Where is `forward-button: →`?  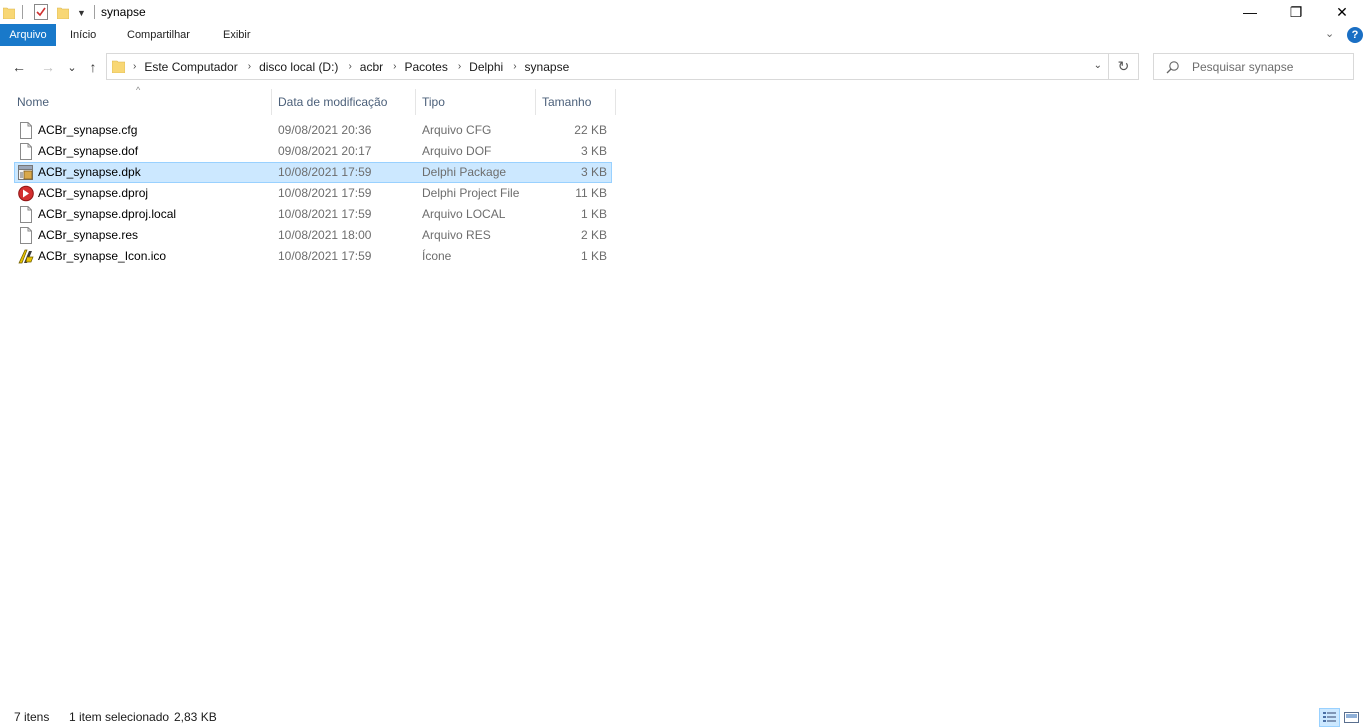
forward-button: → is located at coordinates (48, 67).